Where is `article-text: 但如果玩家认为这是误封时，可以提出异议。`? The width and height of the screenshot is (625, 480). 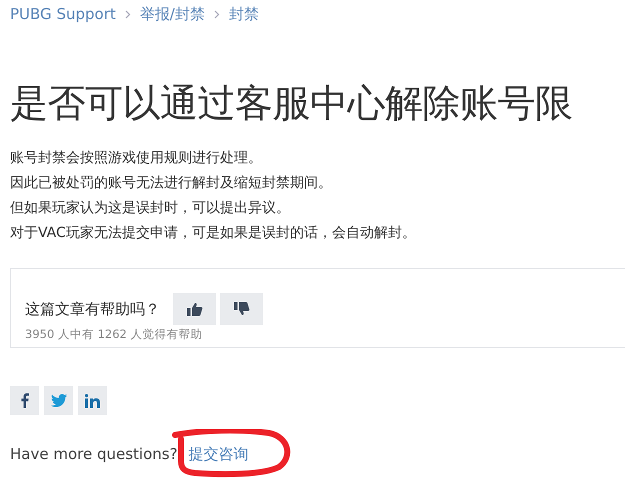 article-text: 但如果玩家认为这是误封时，可以提出异议。 is located at coordinates (150, 208).